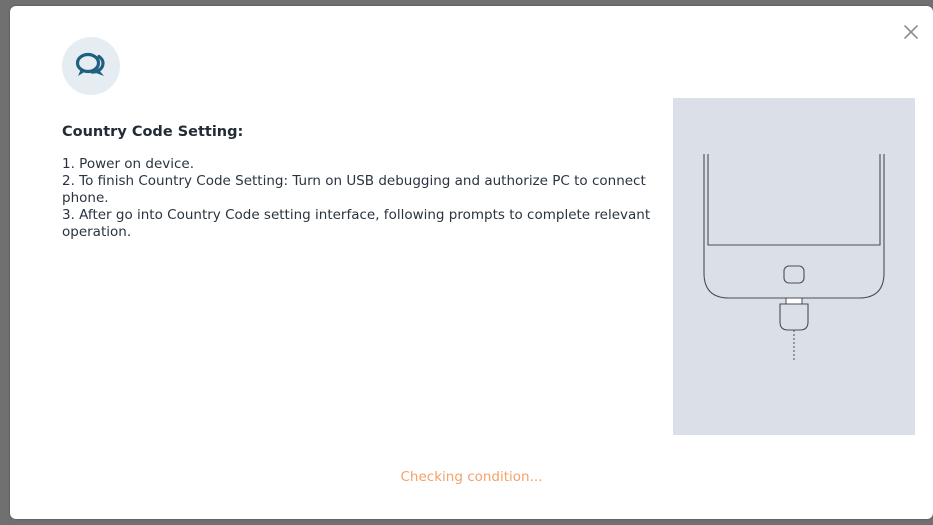 The image size is (933, 525). Describe the element at coordinates (153, 132) in the screenshot. I see `dialog-title: Country Code Setting:` at that location.